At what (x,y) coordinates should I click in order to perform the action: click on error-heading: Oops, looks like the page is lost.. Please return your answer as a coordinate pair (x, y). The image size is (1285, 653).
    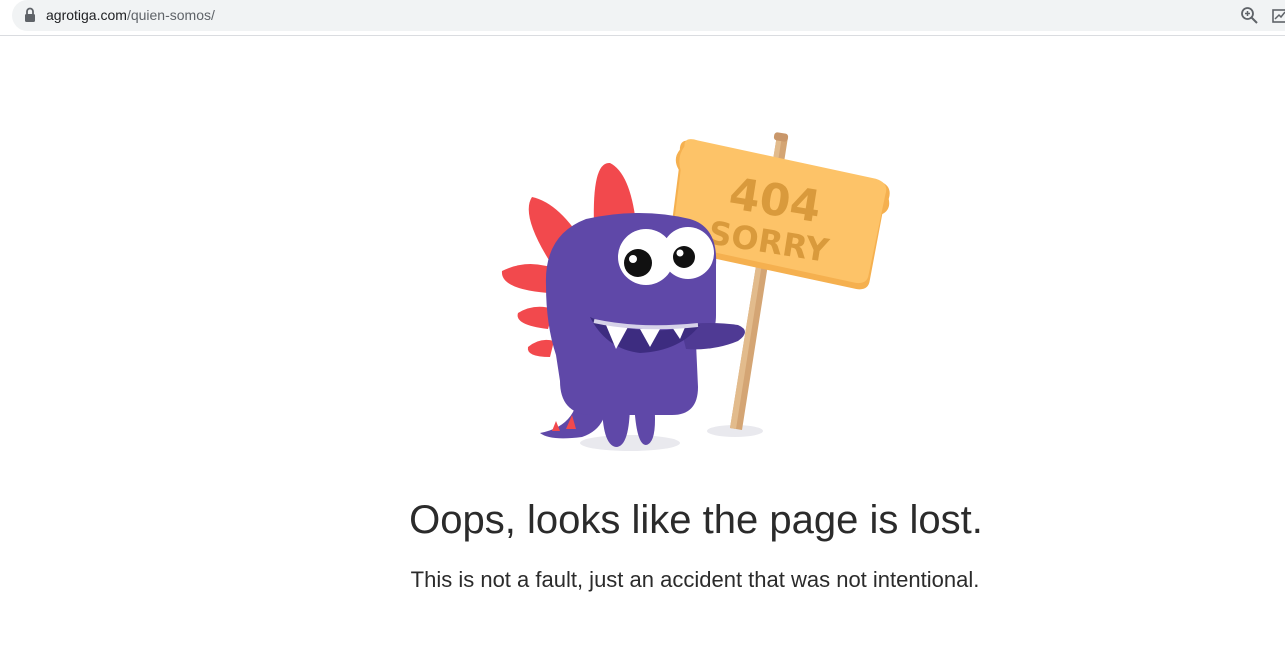
    Looking at the image, I should click on (696, 520).